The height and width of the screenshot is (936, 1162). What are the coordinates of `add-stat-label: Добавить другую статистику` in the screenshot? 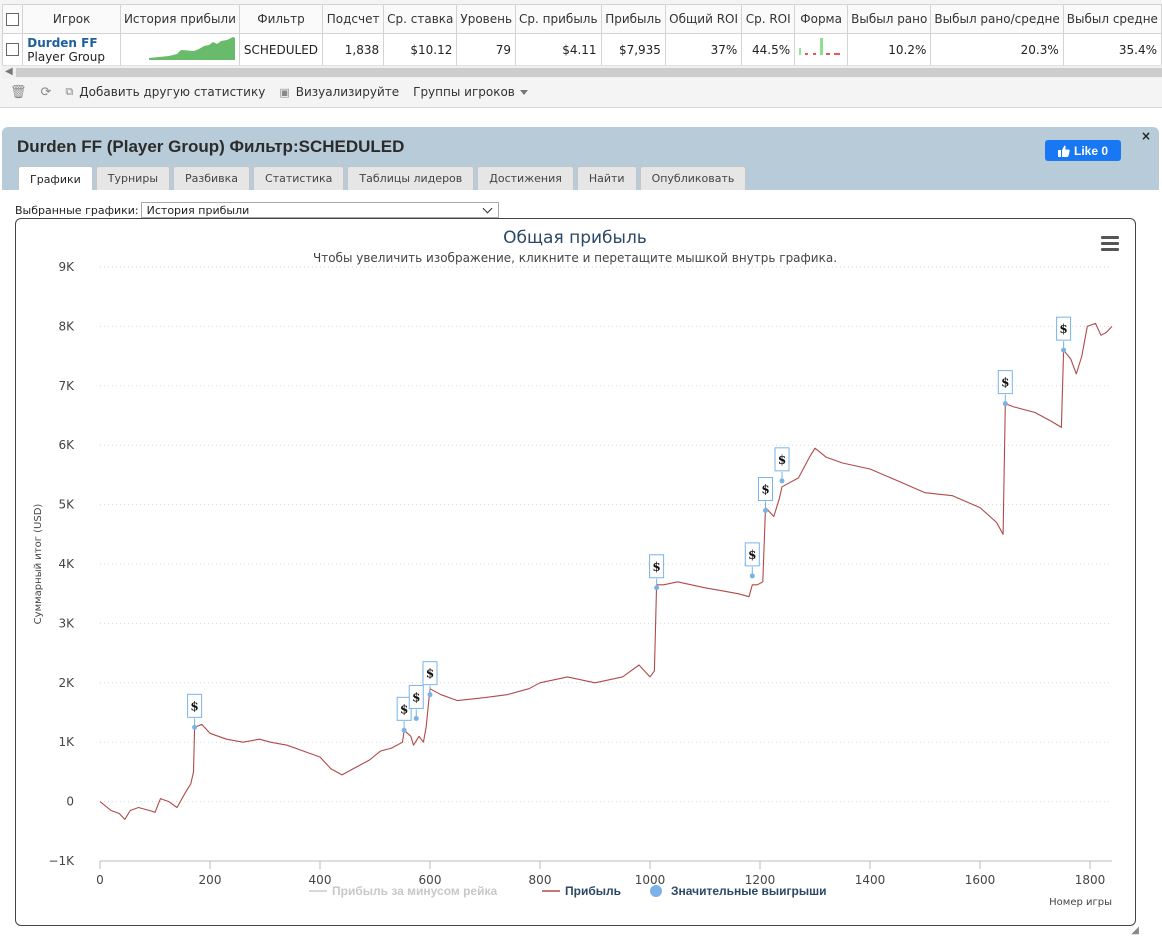 It's located at (172, 92).